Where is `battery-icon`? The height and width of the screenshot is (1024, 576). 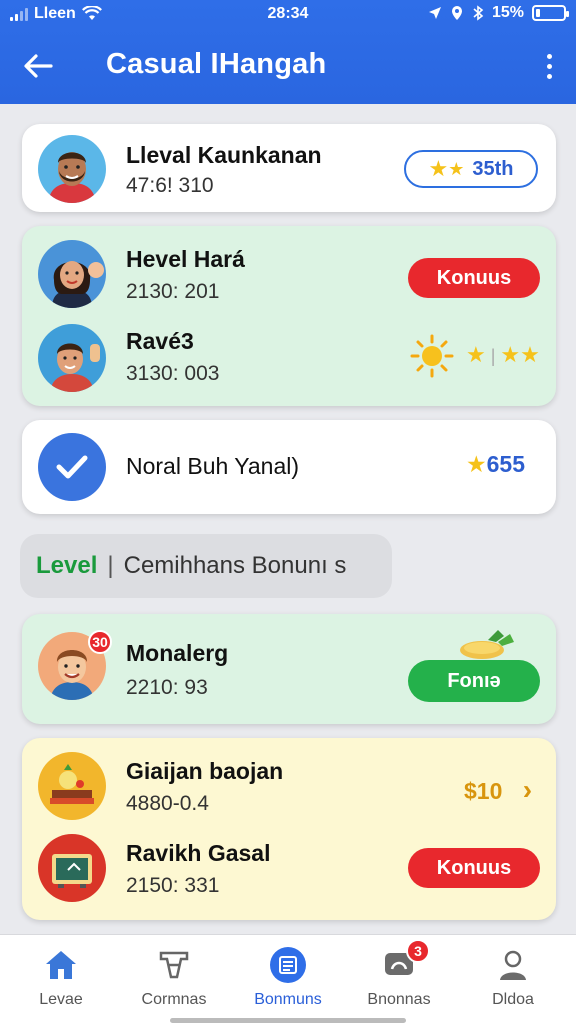 battery-icon is located at coordinates (550, 13).